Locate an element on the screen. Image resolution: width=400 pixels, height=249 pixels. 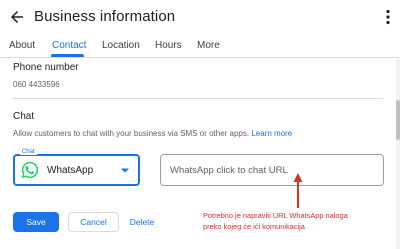
phone-number-label: Phone number is located at coordinates (46, 67).